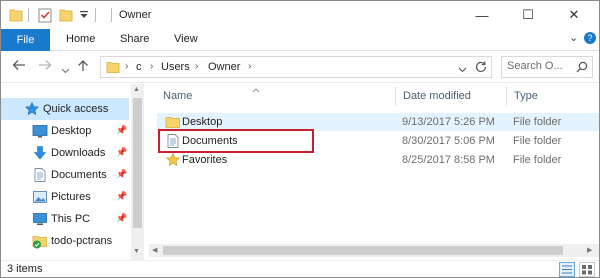 The width and height of the screenshot is (600, 278). What do you see at coordinates (175, 67) in the screenshot?
I see `breadcrumb-users: Users` at bounding box center [175, 67].